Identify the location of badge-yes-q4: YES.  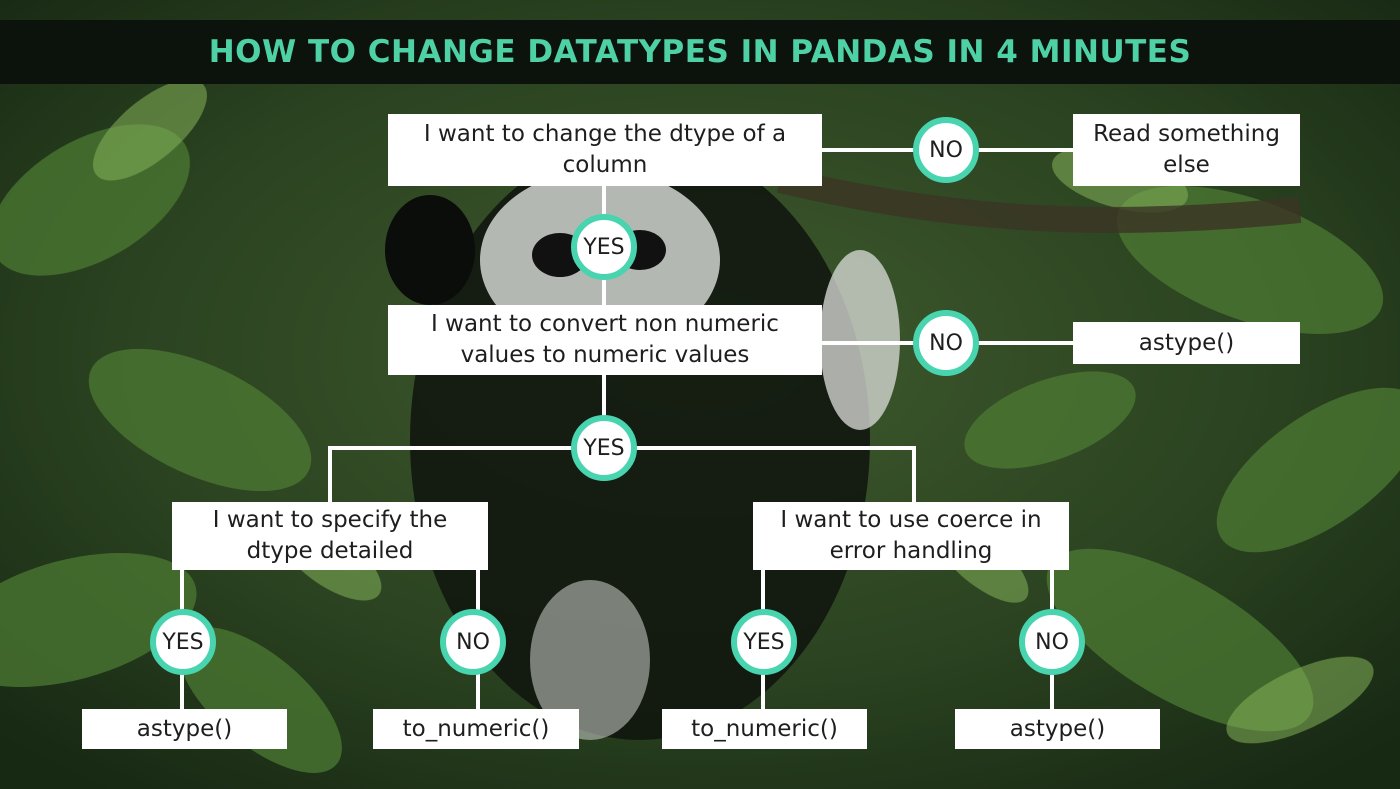
(764, 642).